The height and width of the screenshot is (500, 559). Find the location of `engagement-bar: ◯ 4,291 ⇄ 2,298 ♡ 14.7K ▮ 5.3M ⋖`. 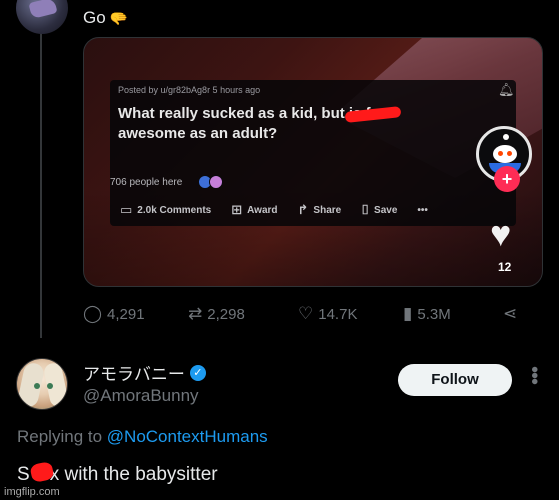

engagement-bar: ◯ 4,291 ⇄ 2,298 ♡ 14.7K ▮ 5.3M ⋖ is located at coordinates (308, 314).